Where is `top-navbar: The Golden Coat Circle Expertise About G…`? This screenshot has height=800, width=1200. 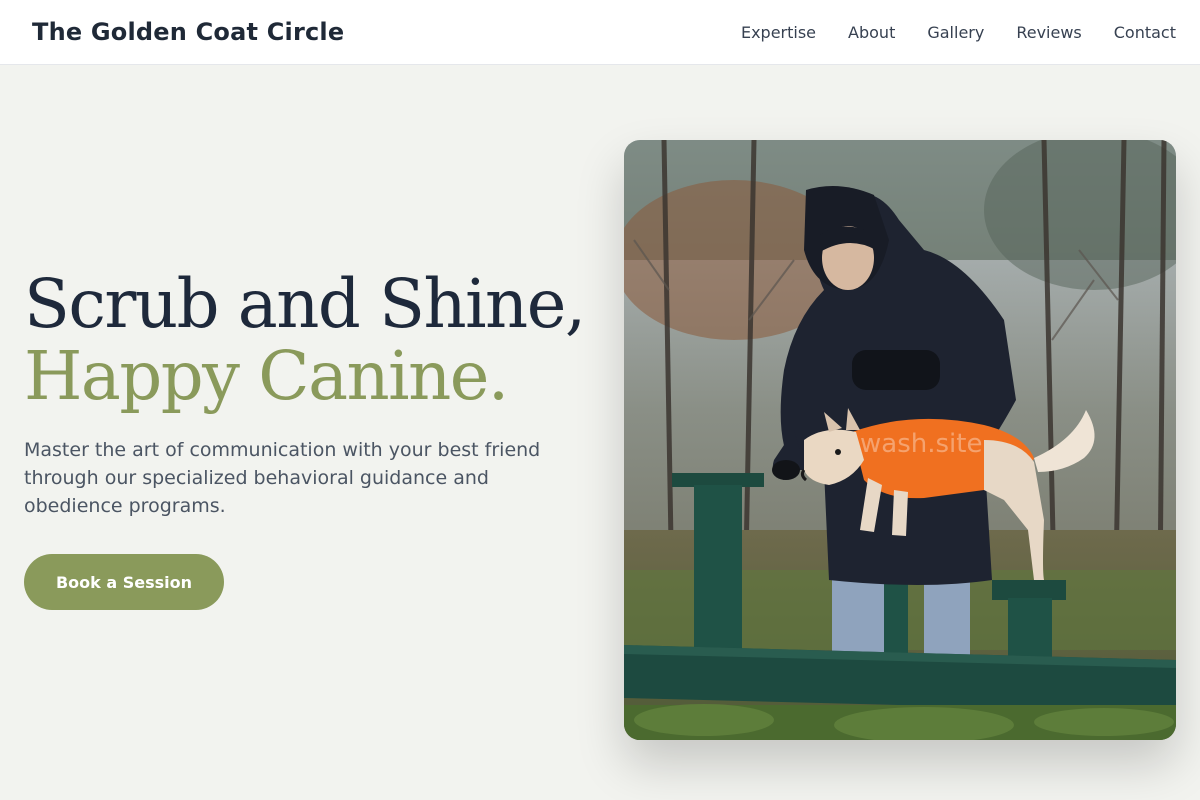 top-navbar: The Golden Coat Circle Expertise About G… is located at coordinates (600, 32).